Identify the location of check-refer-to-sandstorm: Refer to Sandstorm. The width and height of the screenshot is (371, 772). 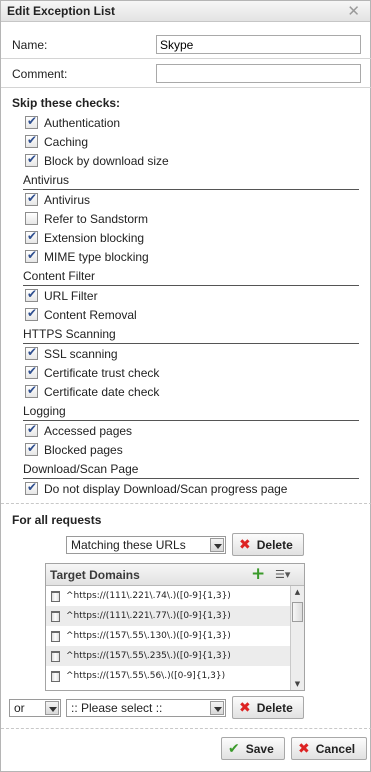
(86, 218).